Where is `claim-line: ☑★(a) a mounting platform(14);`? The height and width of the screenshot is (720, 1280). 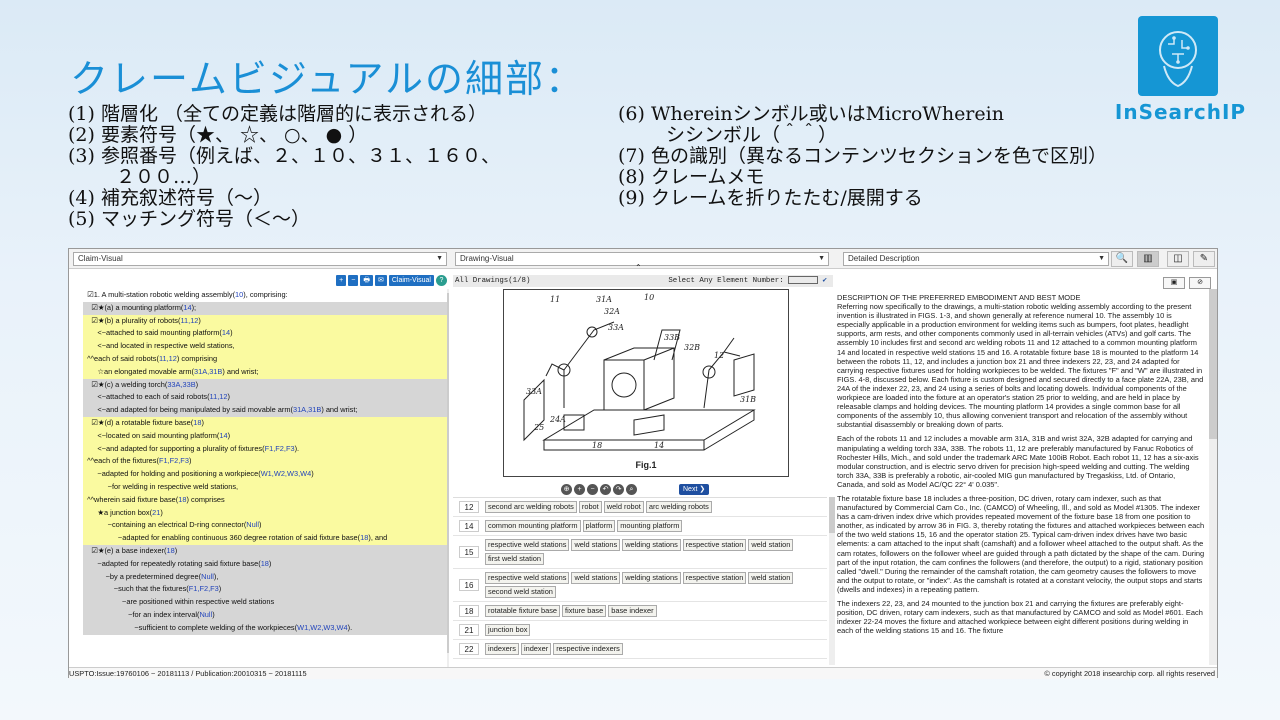 claim-line: ☑★(a) a mounting platform(14); is located at coordinates (265, 308).